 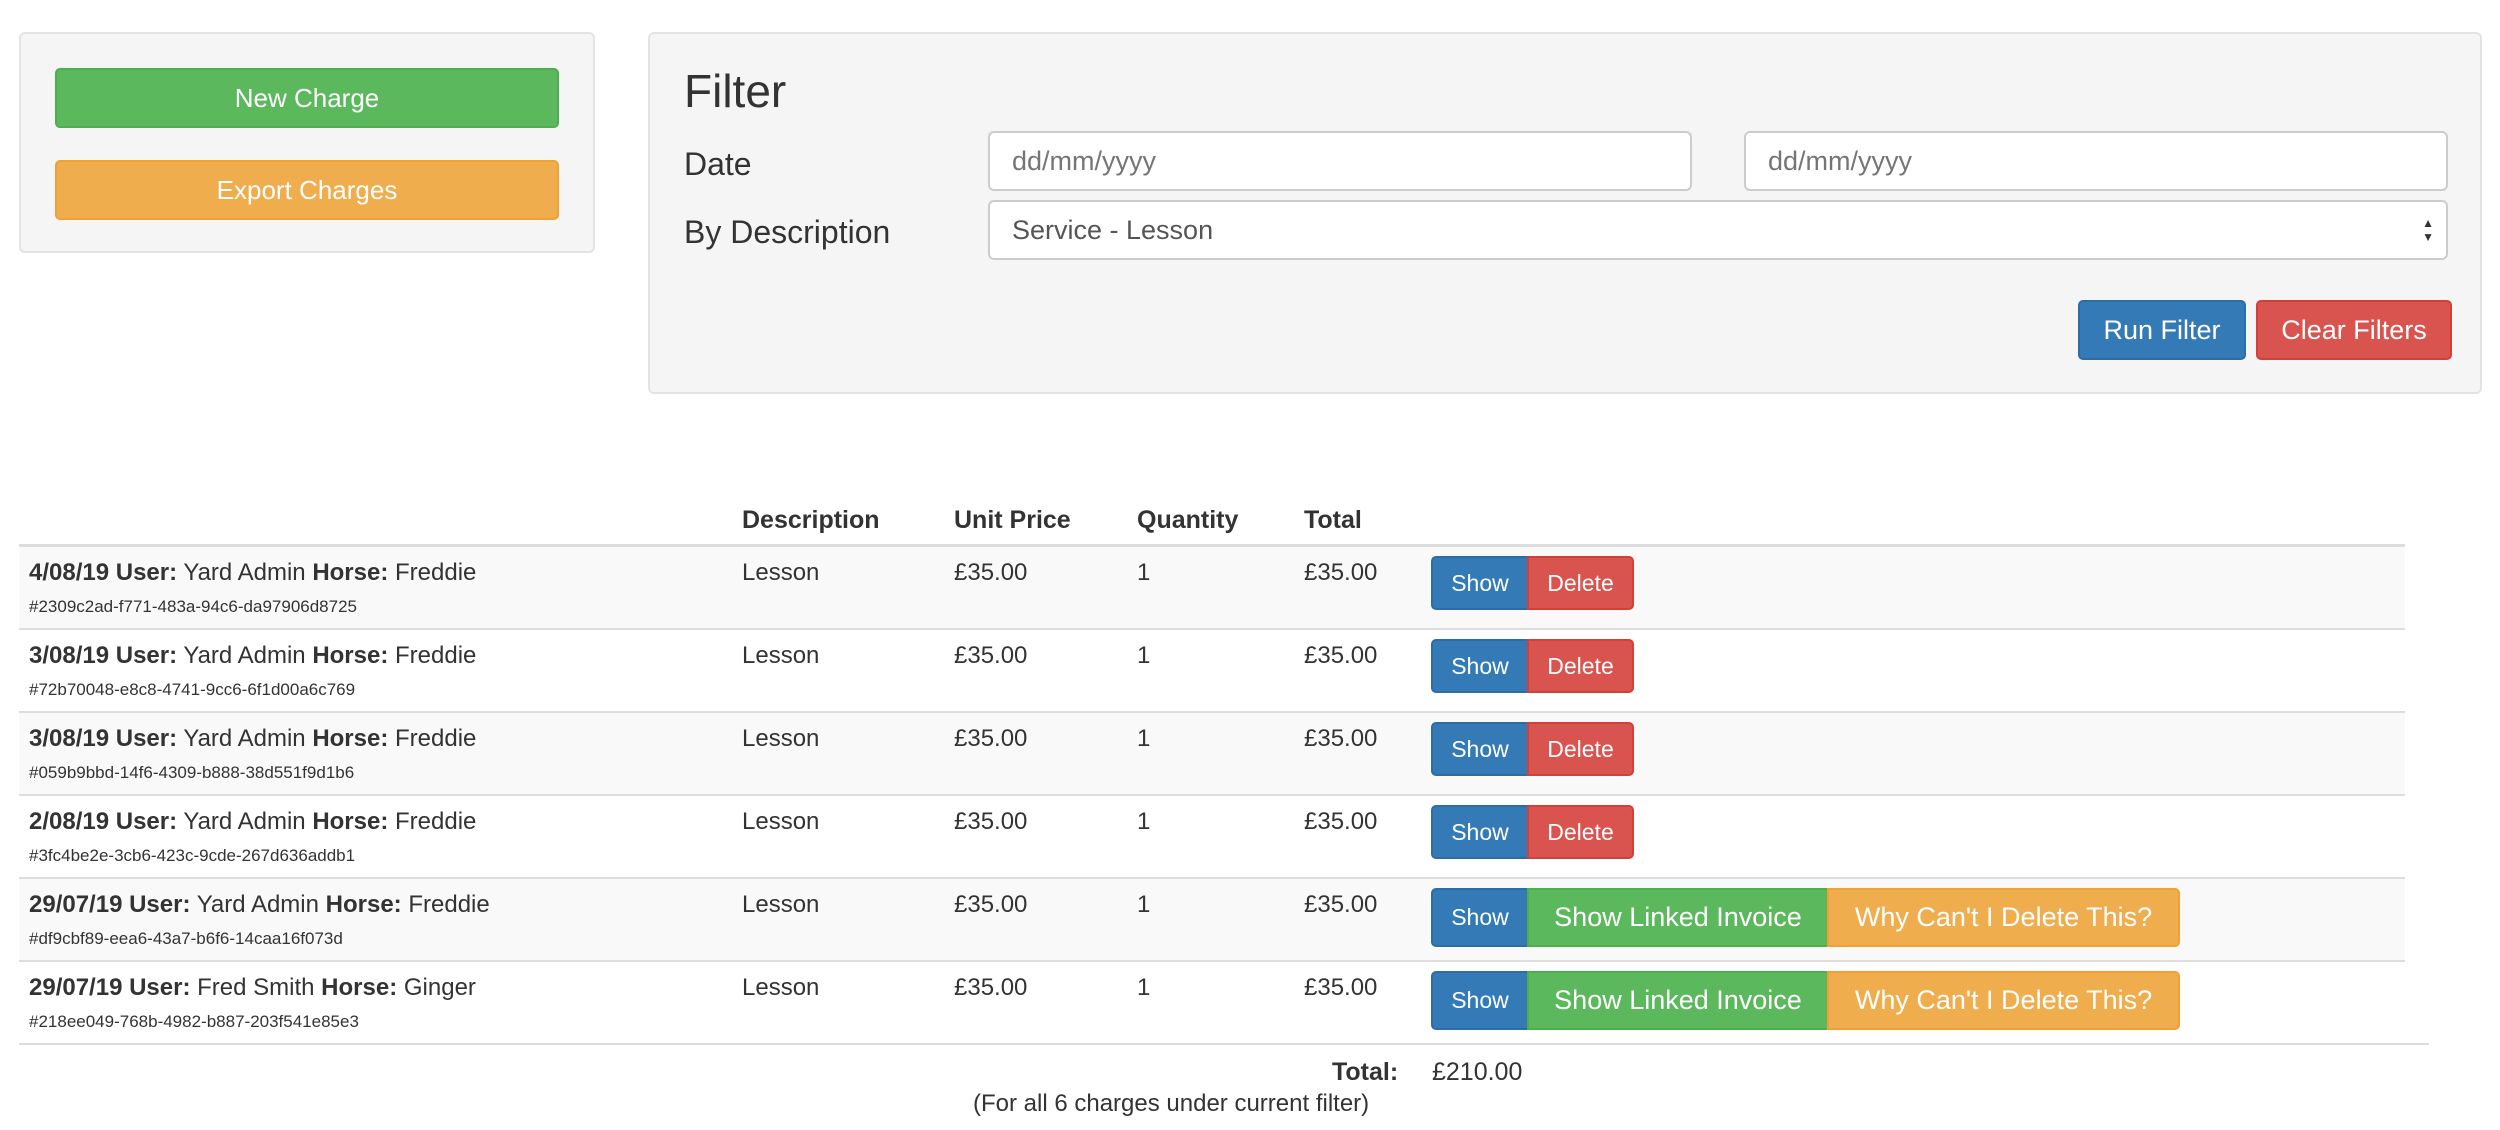 I want to click on row-id: #2309c2ad-f771-483a-94c6-da97906d8725, so click(x=193, y=606).